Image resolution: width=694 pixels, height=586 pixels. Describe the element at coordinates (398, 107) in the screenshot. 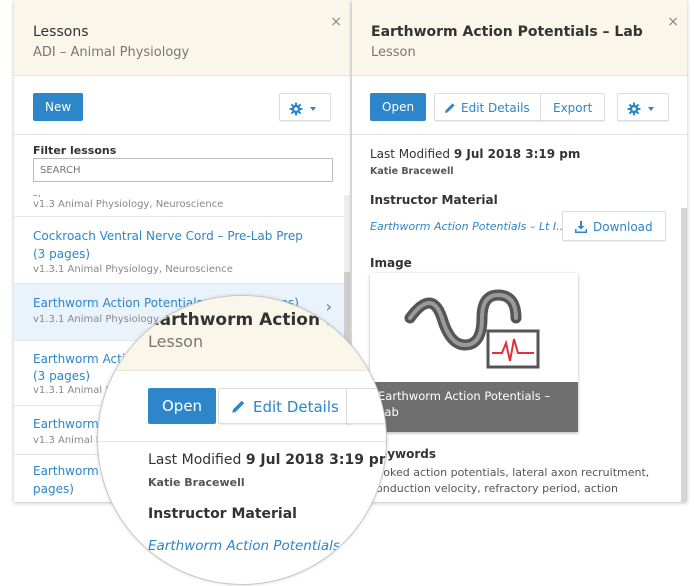

I see `open-button: Open` at that location.